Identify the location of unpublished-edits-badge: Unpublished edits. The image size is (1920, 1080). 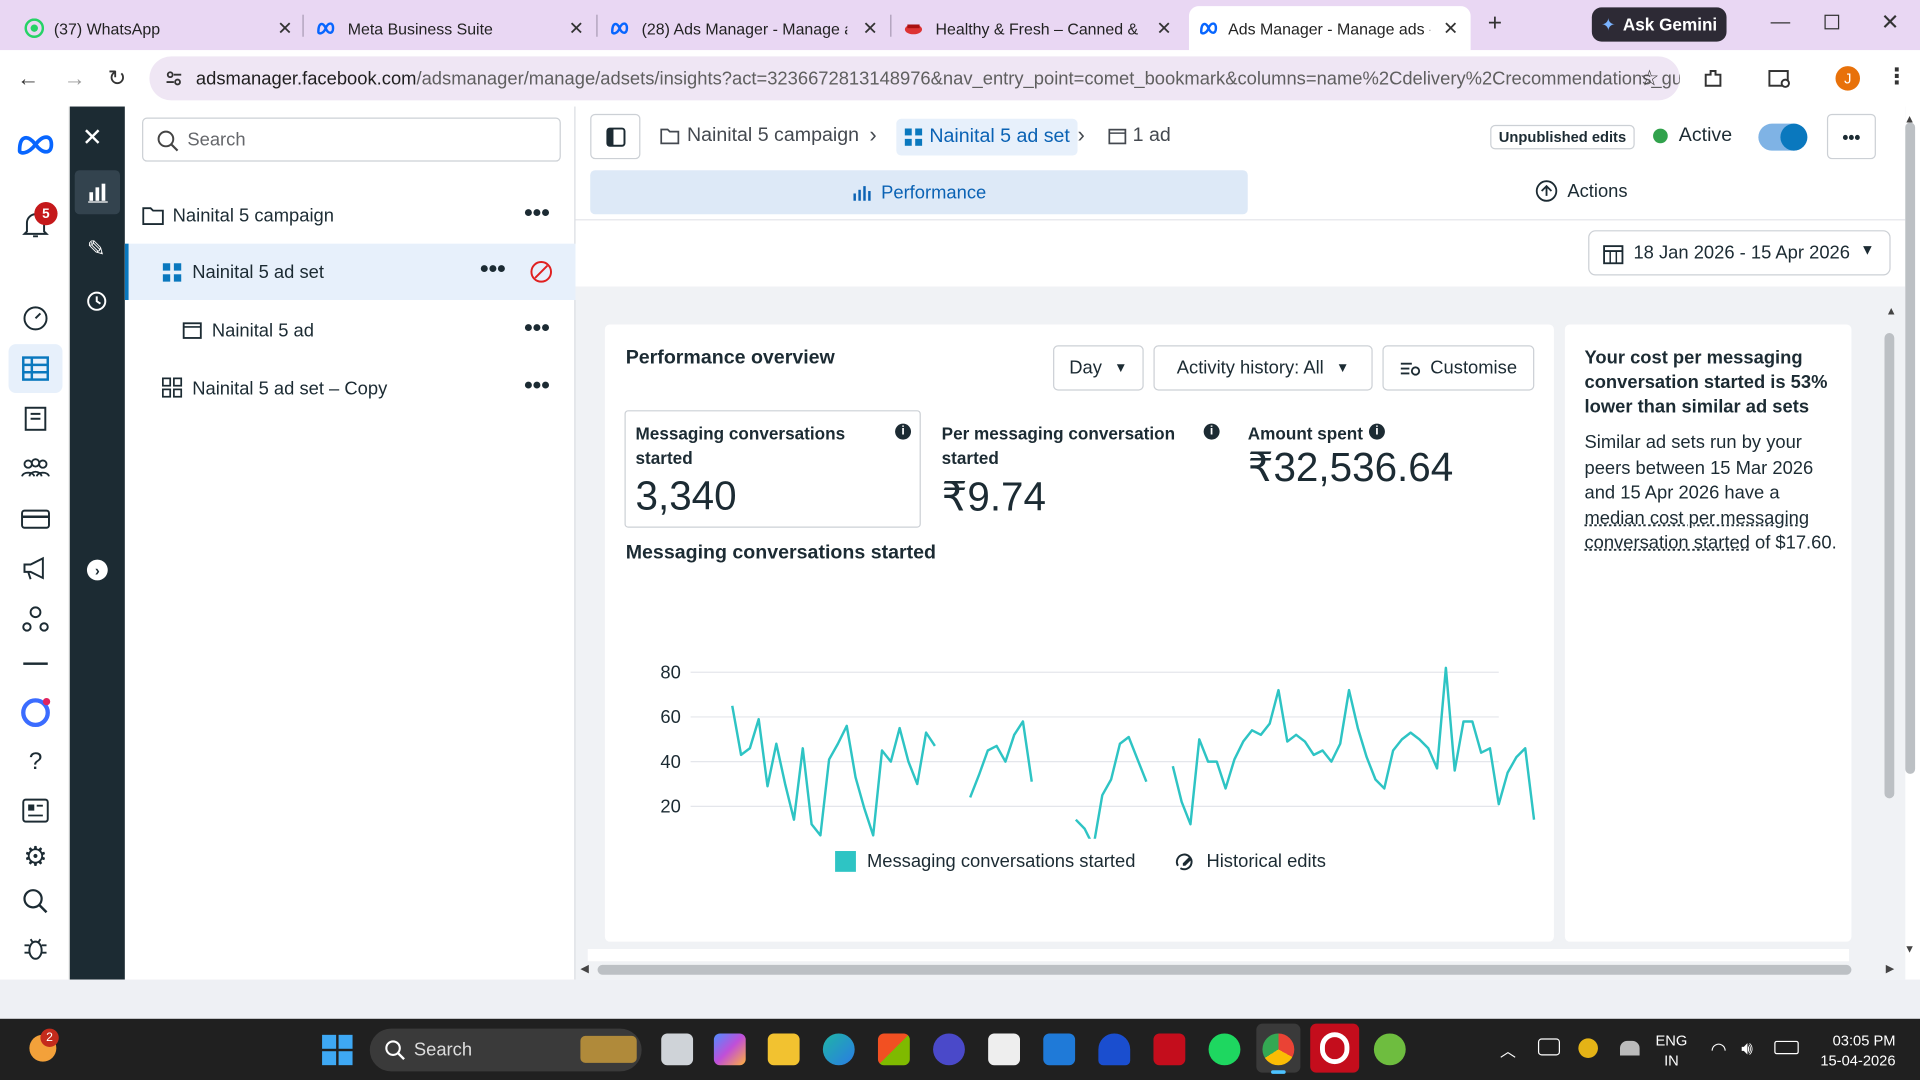
(1562, 137).